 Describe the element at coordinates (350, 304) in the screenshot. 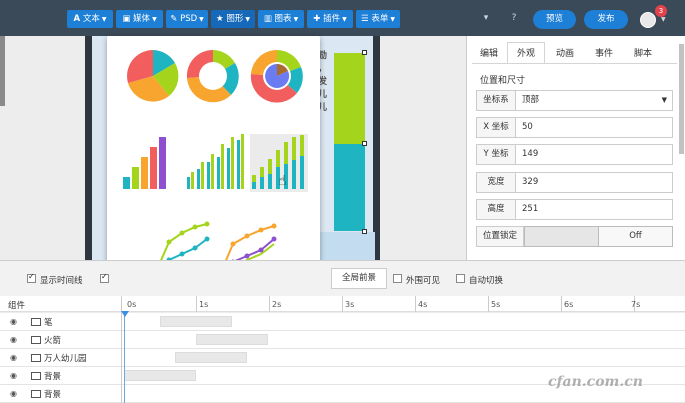

I see `tick-label: 3s` at that location.